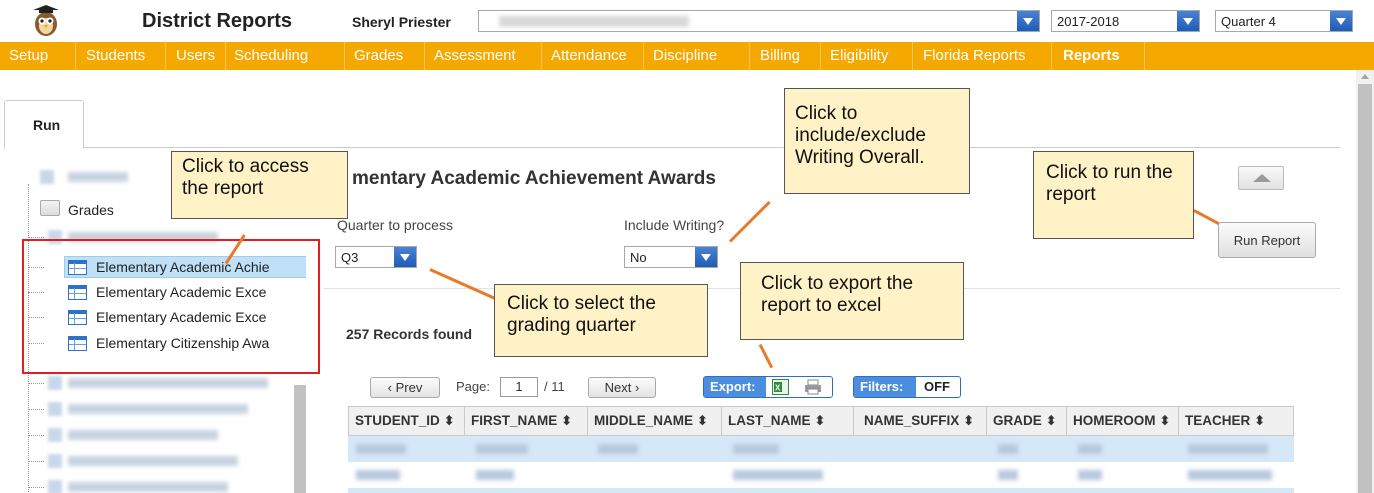 This screenshot has width=1374, height=493. What do you see at coordinates (376, 257) in the screenshot?
I see `quarter-to-process-select: Q3` at bounding box center [376, 257].